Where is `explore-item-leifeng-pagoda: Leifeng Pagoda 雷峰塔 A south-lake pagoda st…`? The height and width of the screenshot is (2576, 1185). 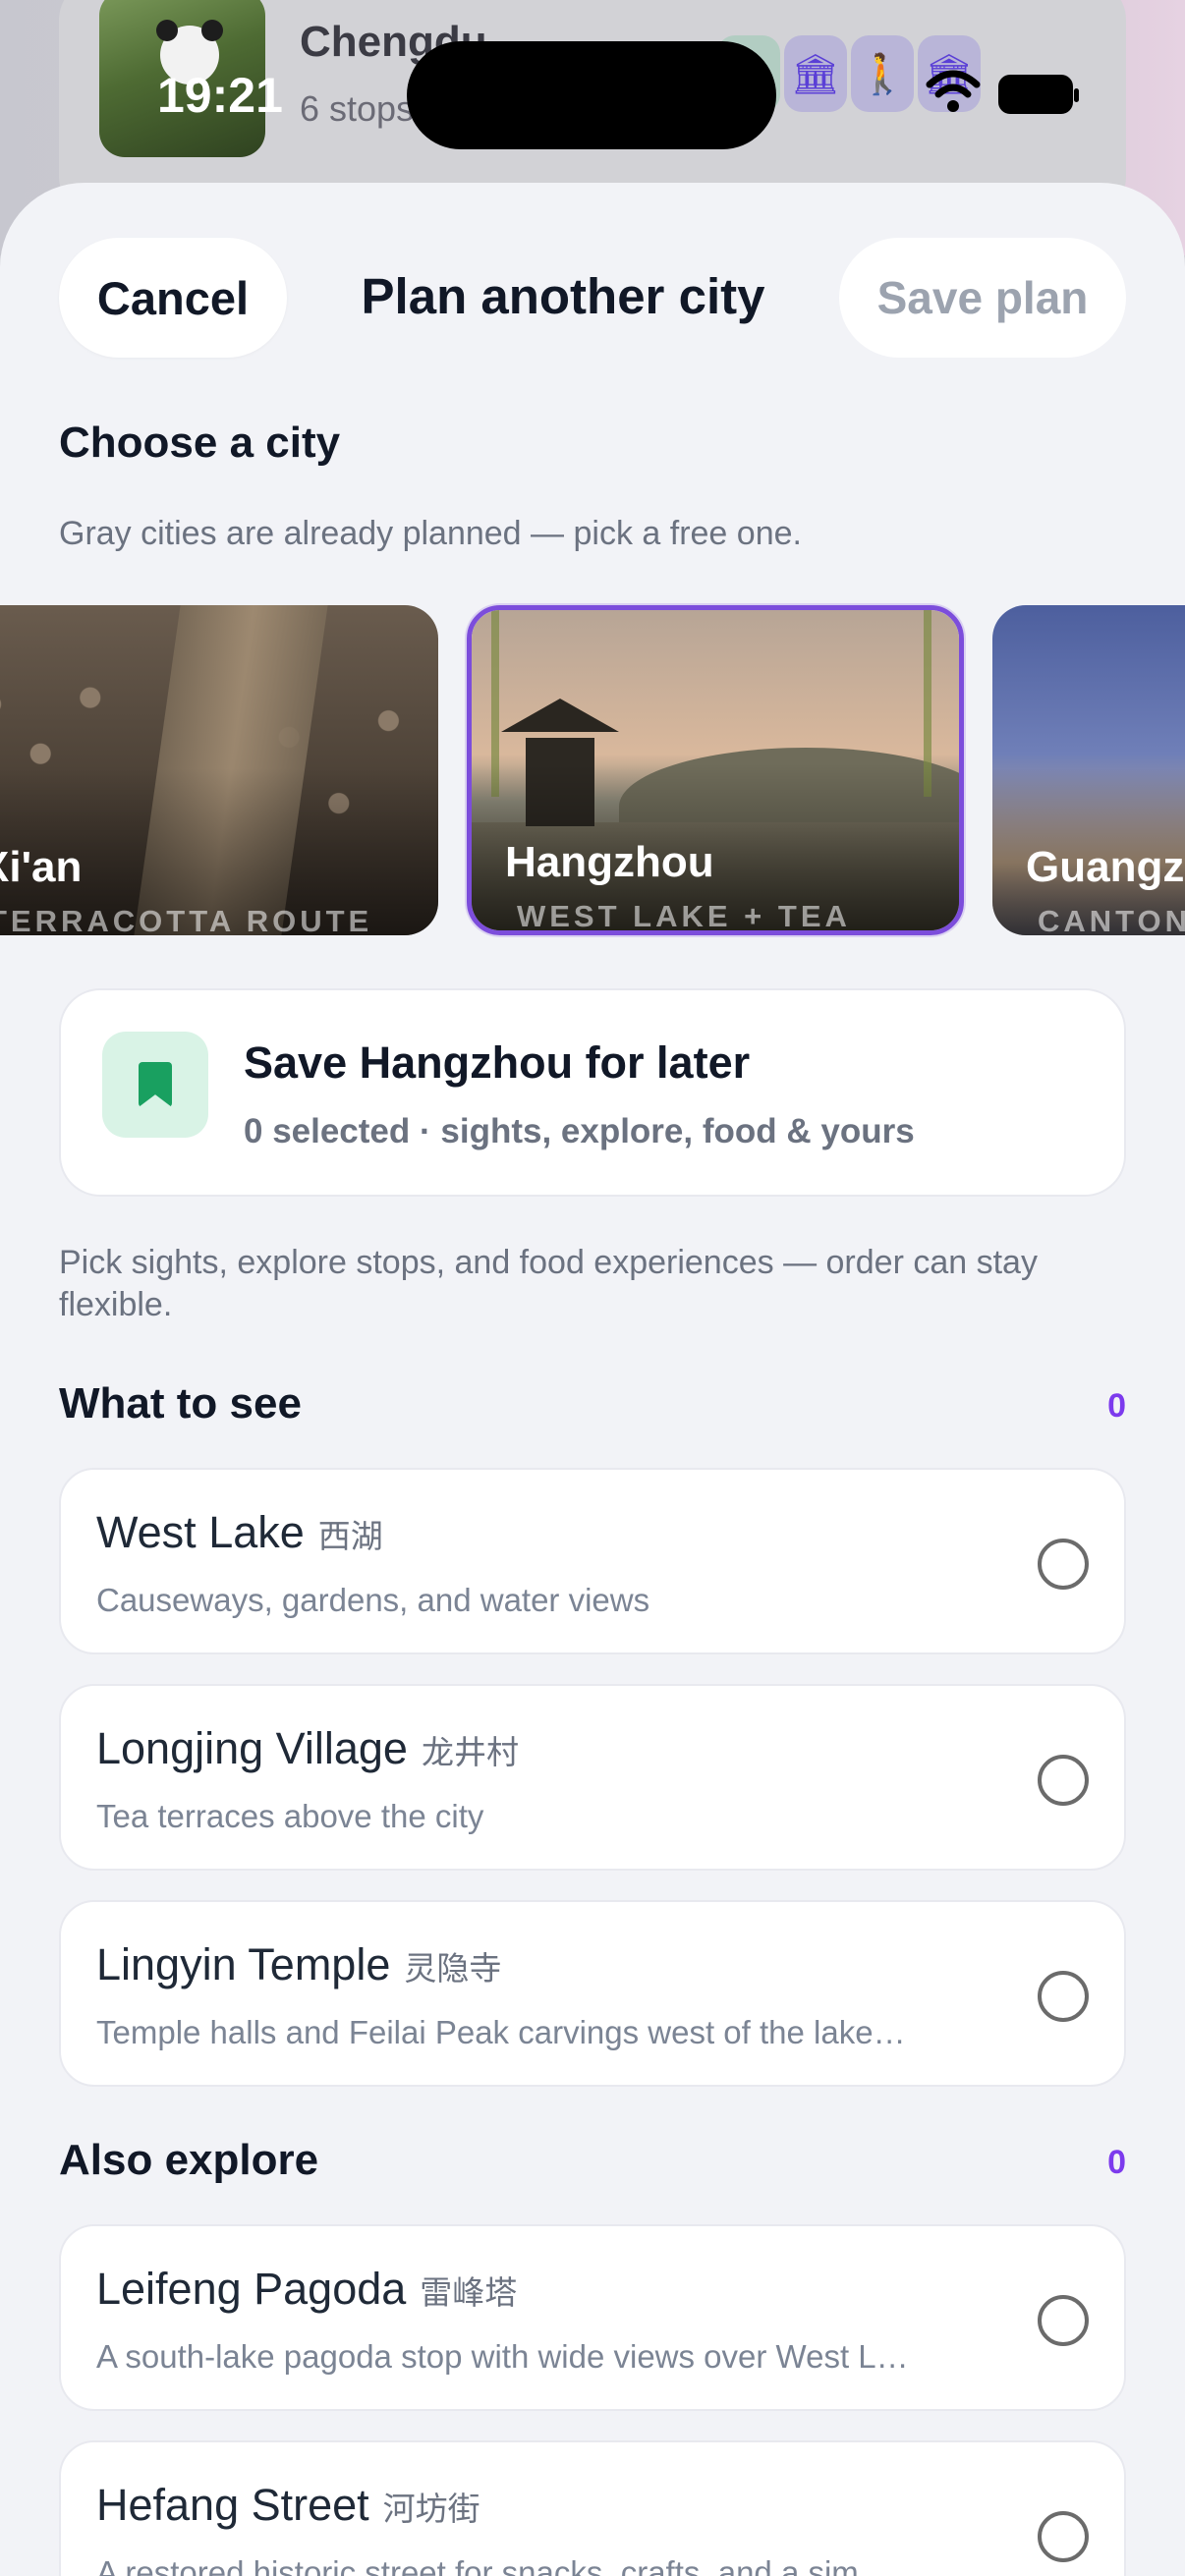
explore-item-leifeng-pagoda: Leifeng Pagoda 雷峰塔 A south-lake pagoda st… is located at coordinates (592, 2317).